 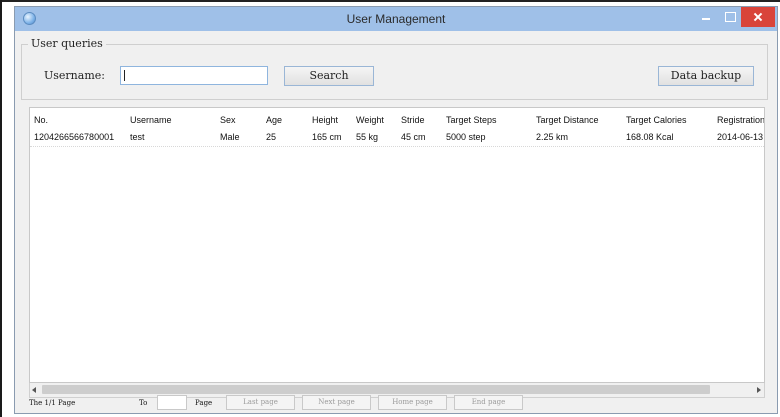 What do you see at coordinates (758, 17) in the screenshot?
I see `close-button` at bounding box center [758, 17].